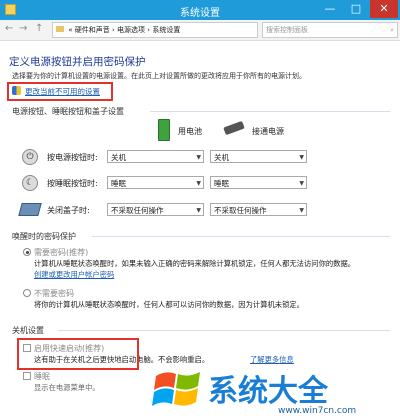  I want to click on no-password-radio, so click(27, 293).